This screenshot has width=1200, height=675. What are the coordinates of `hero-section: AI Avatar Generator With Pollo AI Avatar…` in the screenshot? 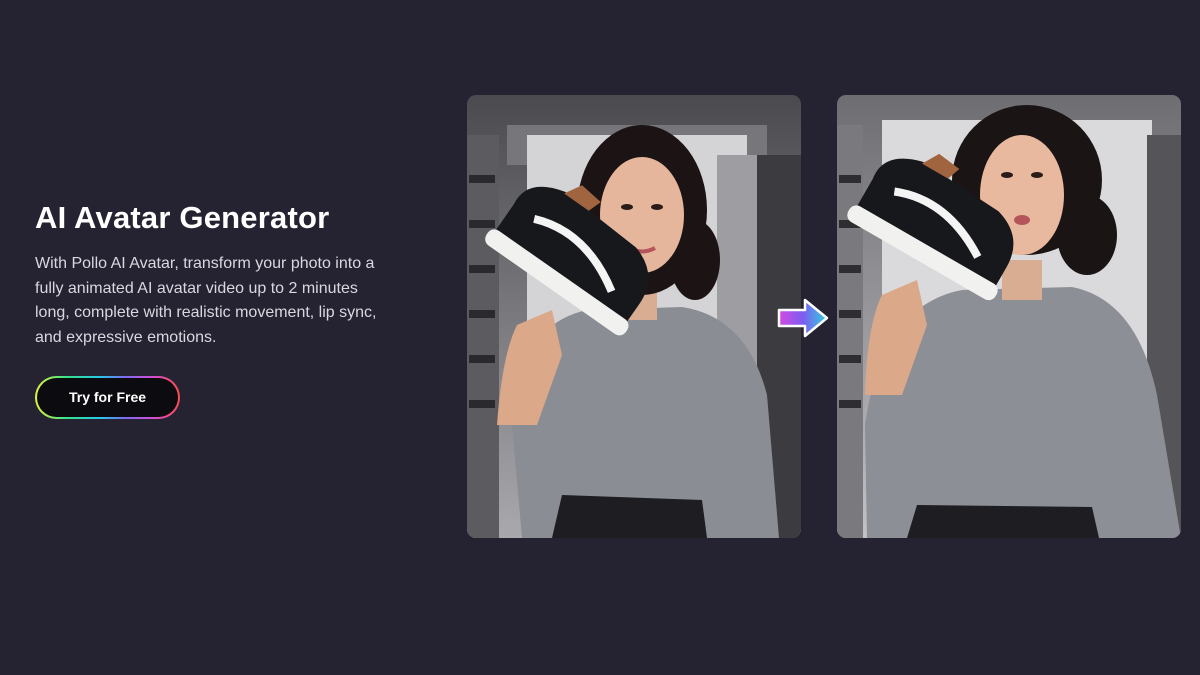 It's located at (207, 308).